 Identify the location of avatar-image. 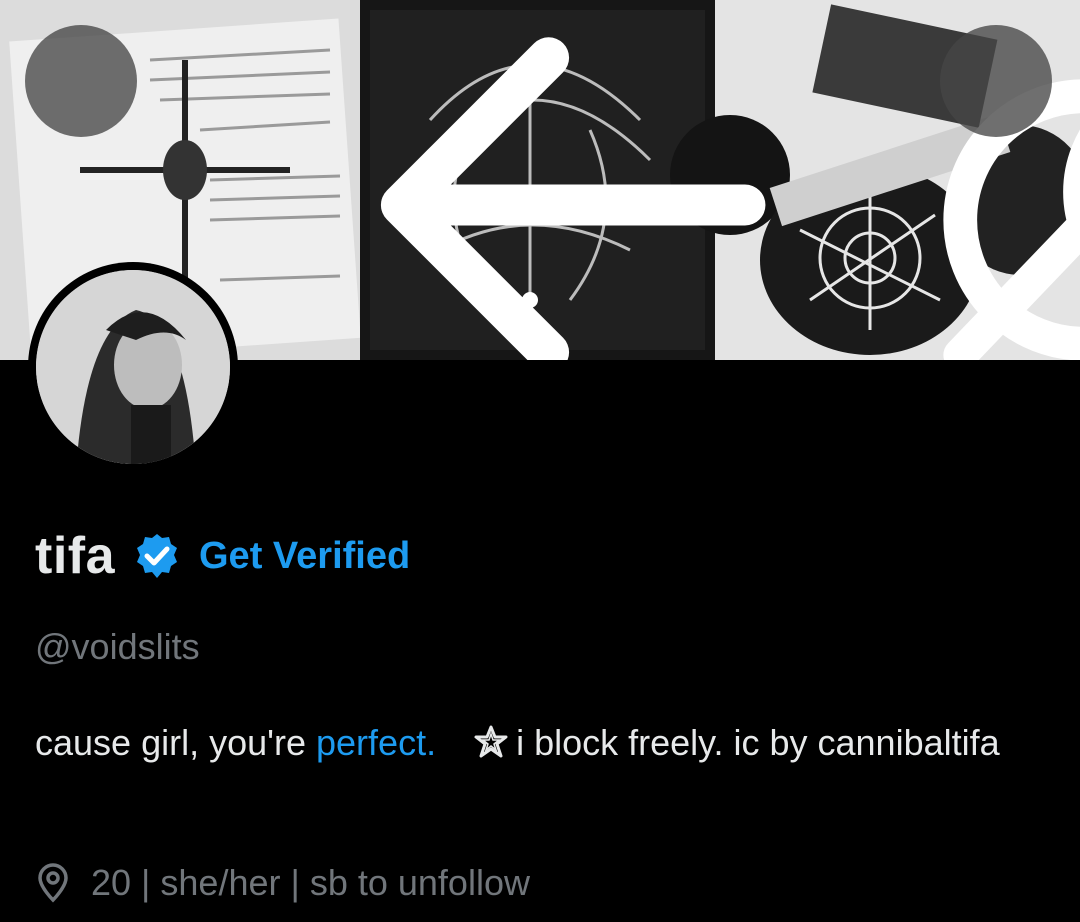
(133, 367).